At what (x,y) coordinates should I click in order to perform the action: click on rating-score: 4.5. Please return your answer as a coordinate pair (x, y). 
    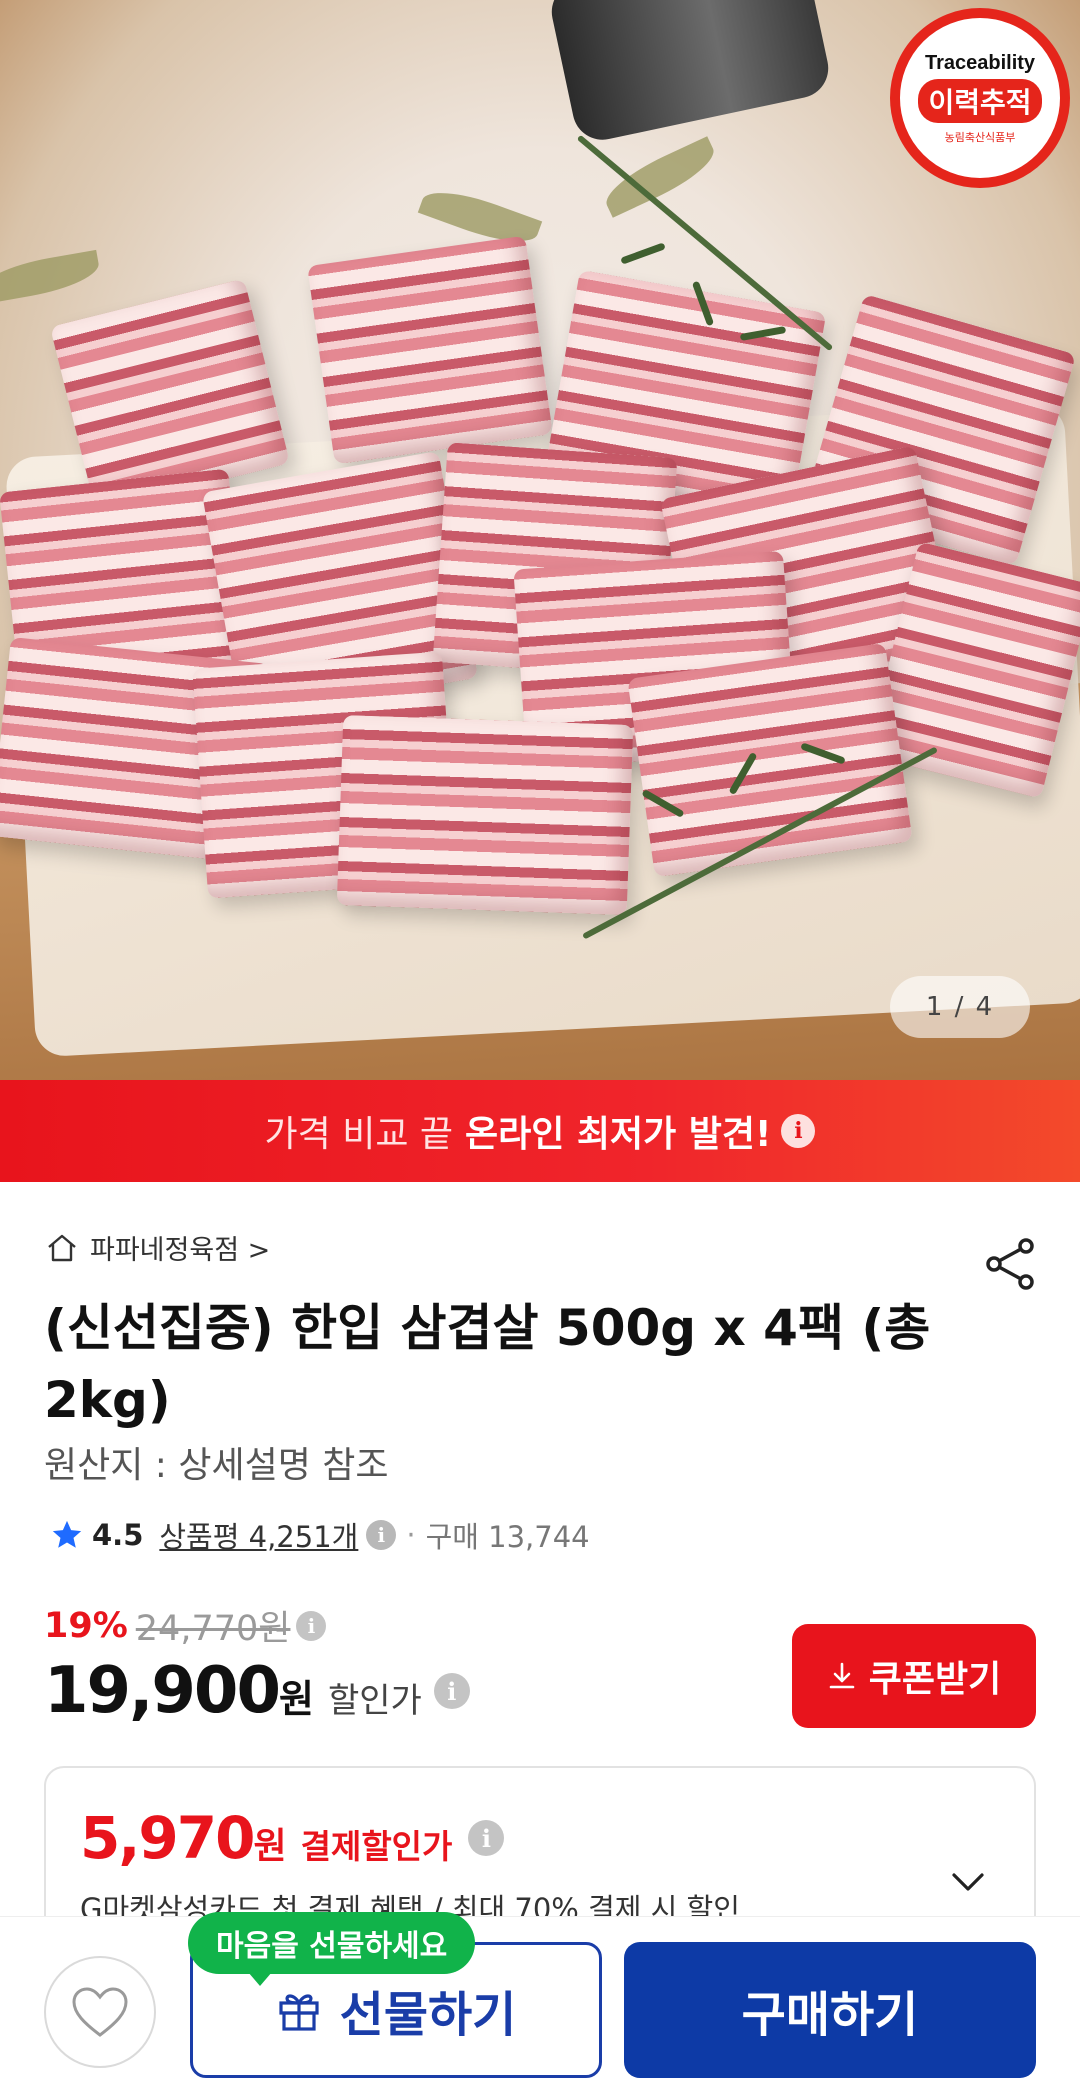
    Looking at the image, I should click on (118, 1535).